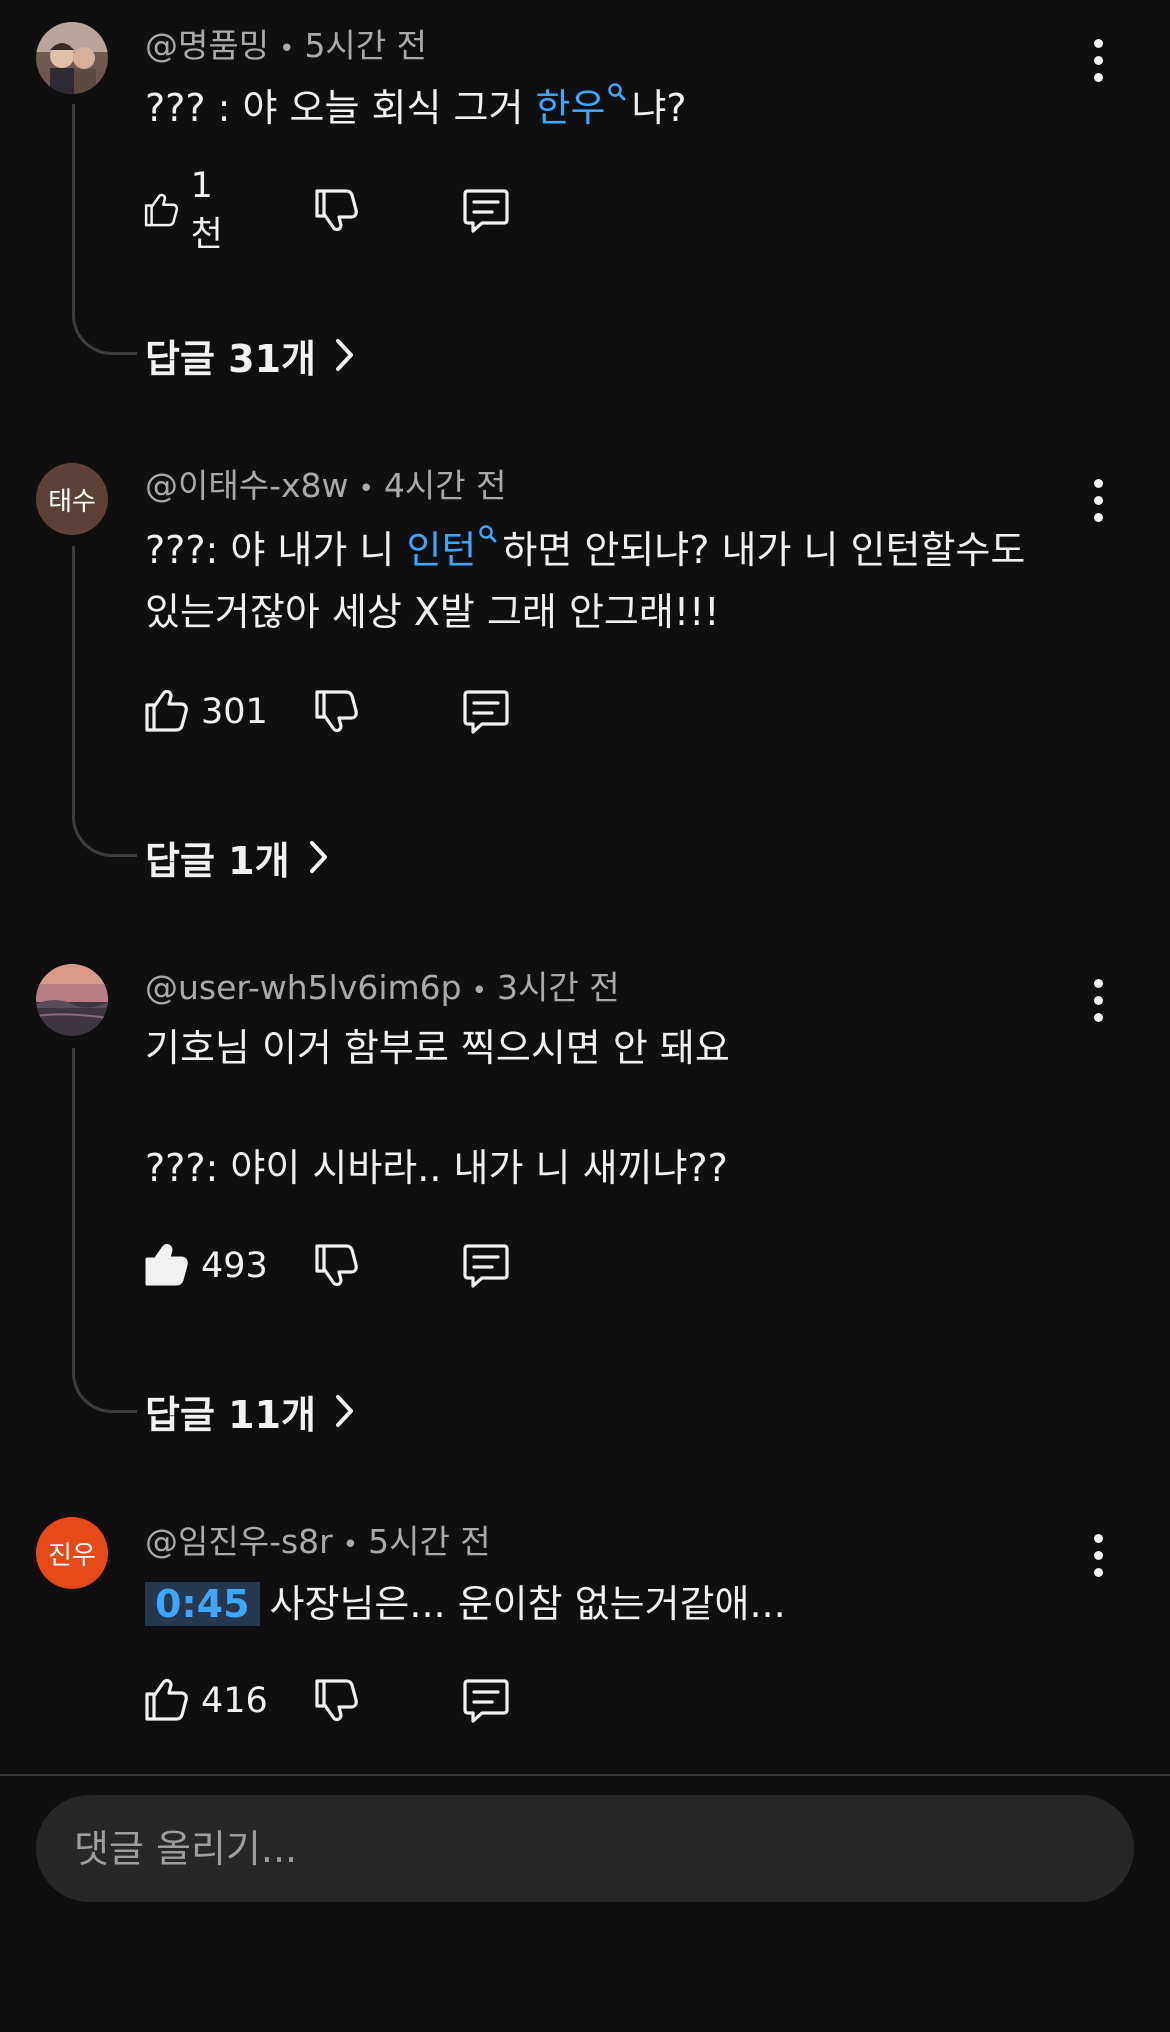 This screenshot has height=2032, width=1170. I want to click on comment-text-line: 있는거잖아 세상 X발 그래 안그래!!!, so click(432, 612).